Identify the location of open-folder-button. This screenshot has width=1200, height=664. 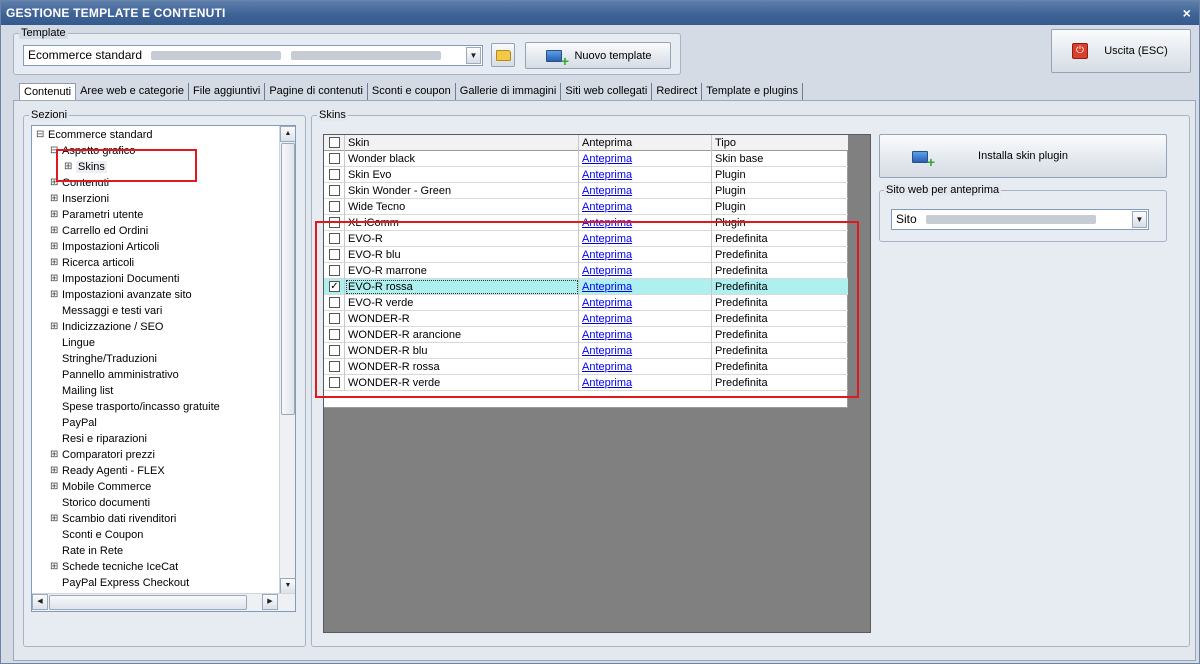
(503, 55).